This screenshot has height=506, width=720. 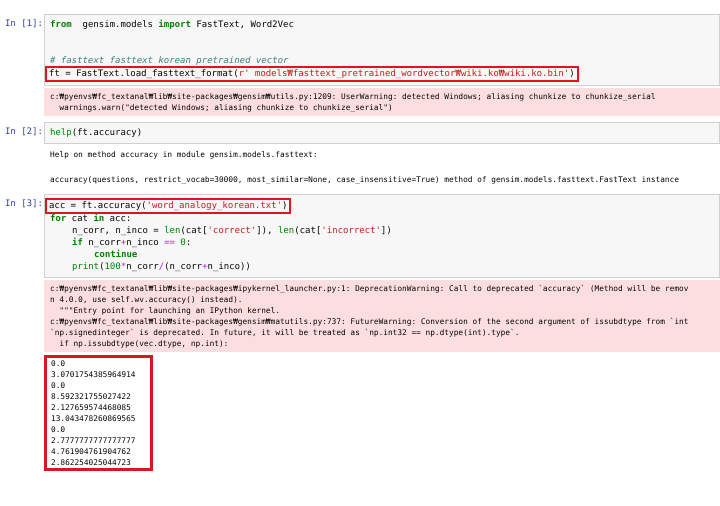 I want to click on cell-prompt: In [3]:, so click(x=24, y=204).